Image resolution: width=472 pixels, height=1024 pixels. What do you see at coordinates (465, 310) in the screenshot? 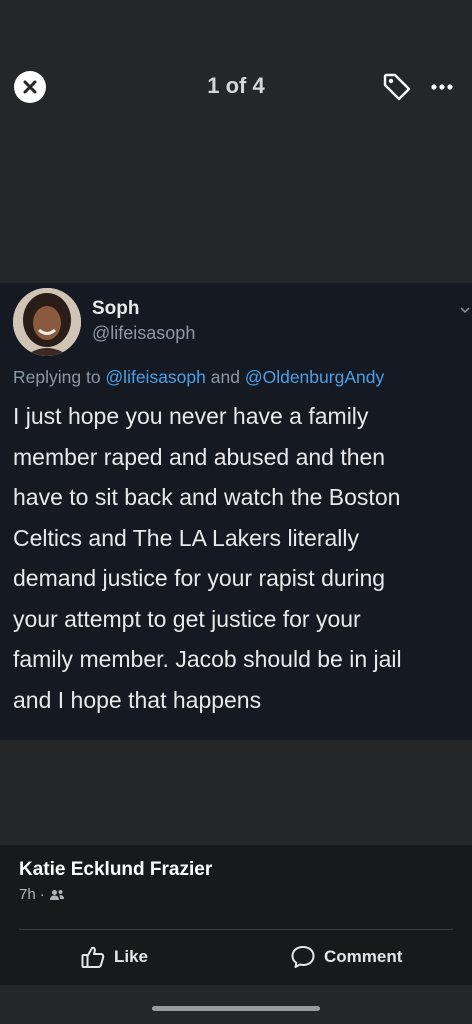
I see `chevron-down-icon` at bounding box center [465, 310].